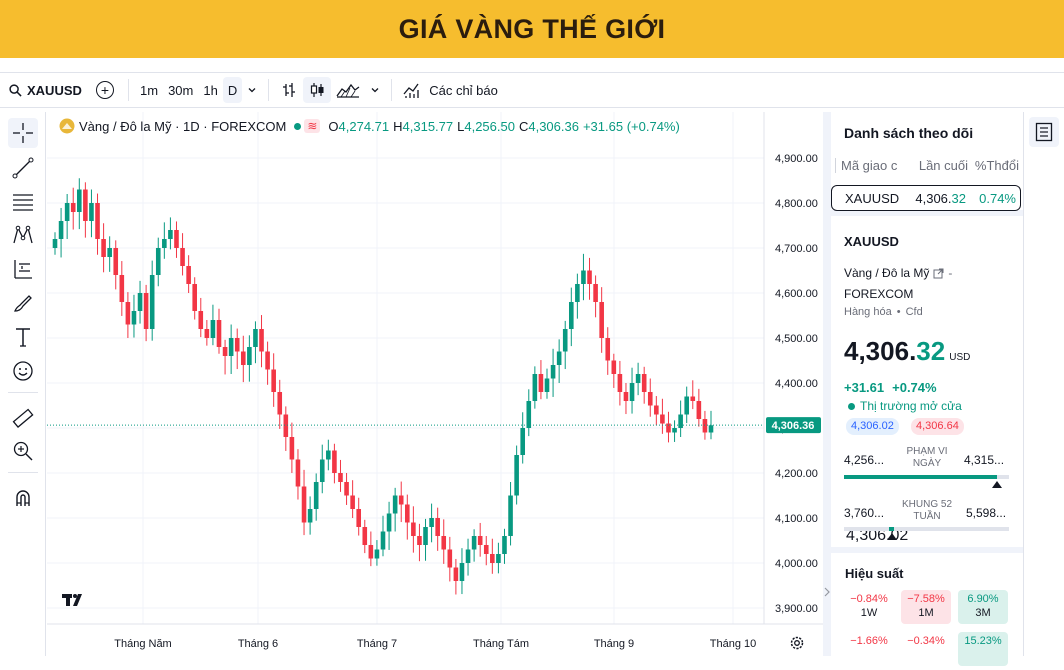  I want to click on forecast-tool, so click(23, 269).